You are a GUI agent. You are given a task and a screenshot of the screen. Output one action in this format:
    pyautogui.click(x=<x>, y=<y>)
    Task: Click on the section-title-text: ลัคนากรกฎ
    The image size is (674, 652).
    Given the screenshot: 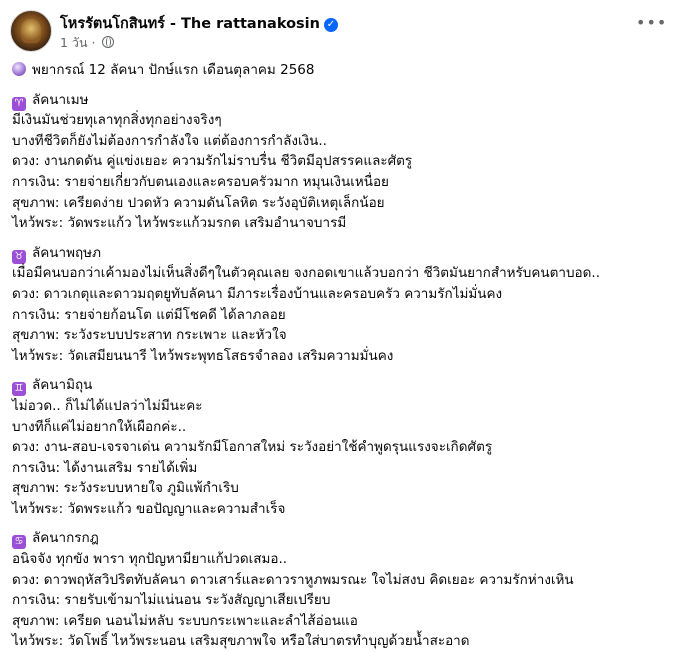 What is the action you would take?
    pyautogui.click(x=65, y=538)
    